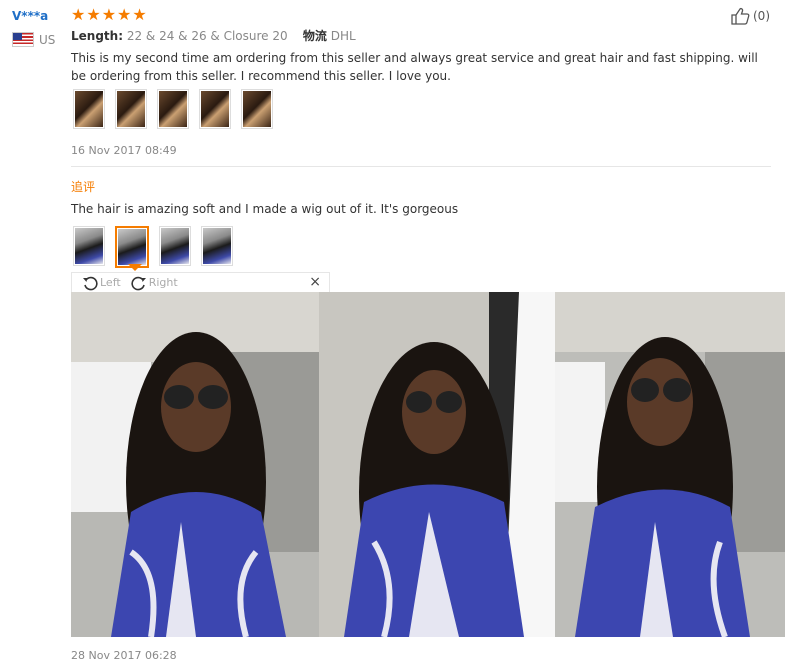  I want to click on followup-photo-thumb-selected, so click(132, 247).